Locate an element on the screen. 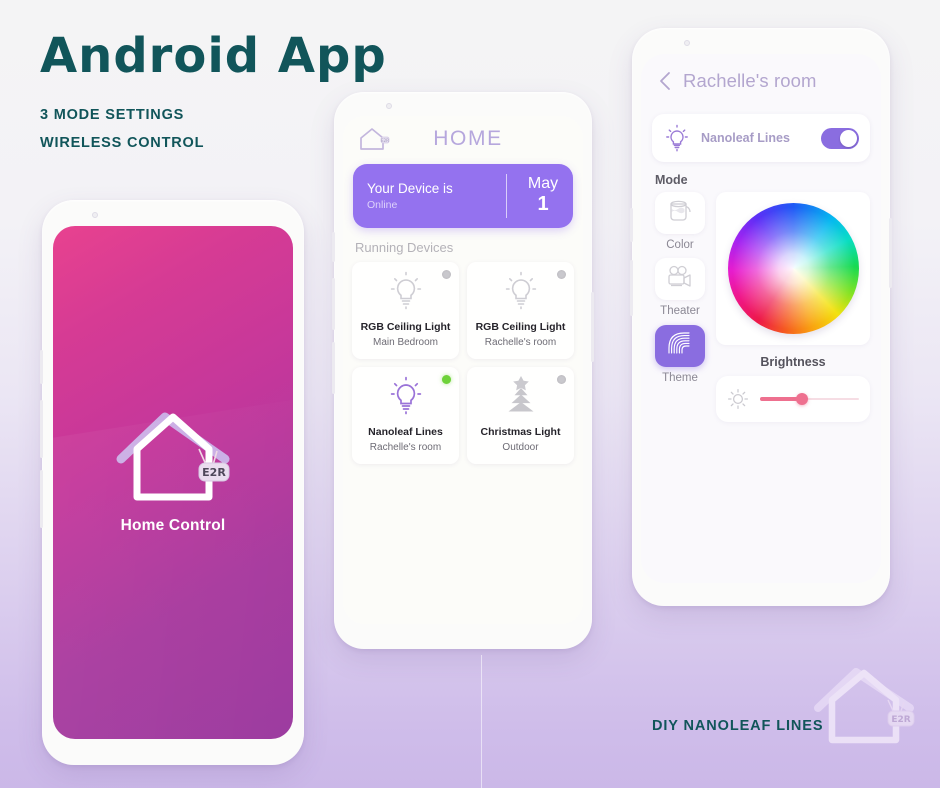  device-card-rgb-ceiling-light-rachelles-room: RGB Ceiling Light Rachelle's room is located at coordinates (520, 310).